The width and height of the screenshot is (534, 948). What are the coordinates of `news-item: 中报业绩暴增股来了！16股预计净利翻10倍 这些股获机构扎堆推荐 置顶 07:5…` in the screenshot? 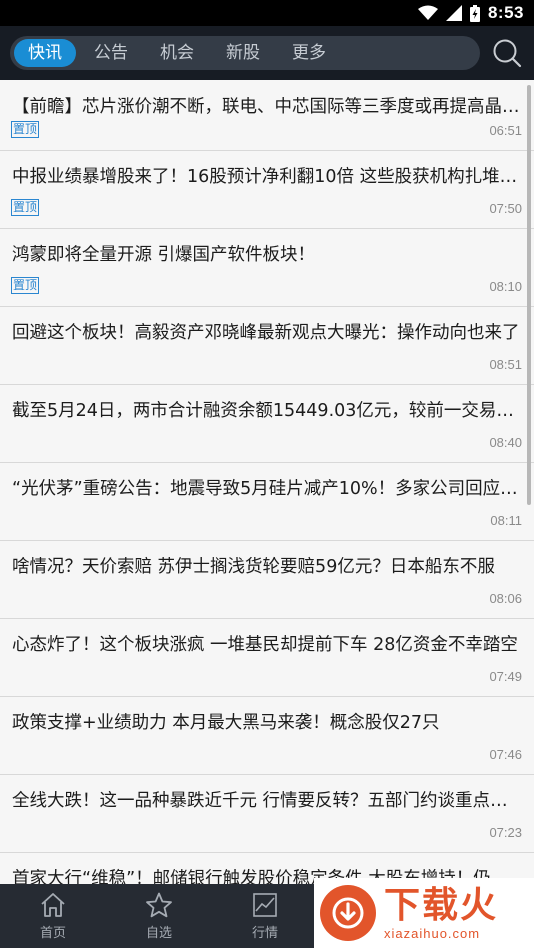 It's located at (267, 190).